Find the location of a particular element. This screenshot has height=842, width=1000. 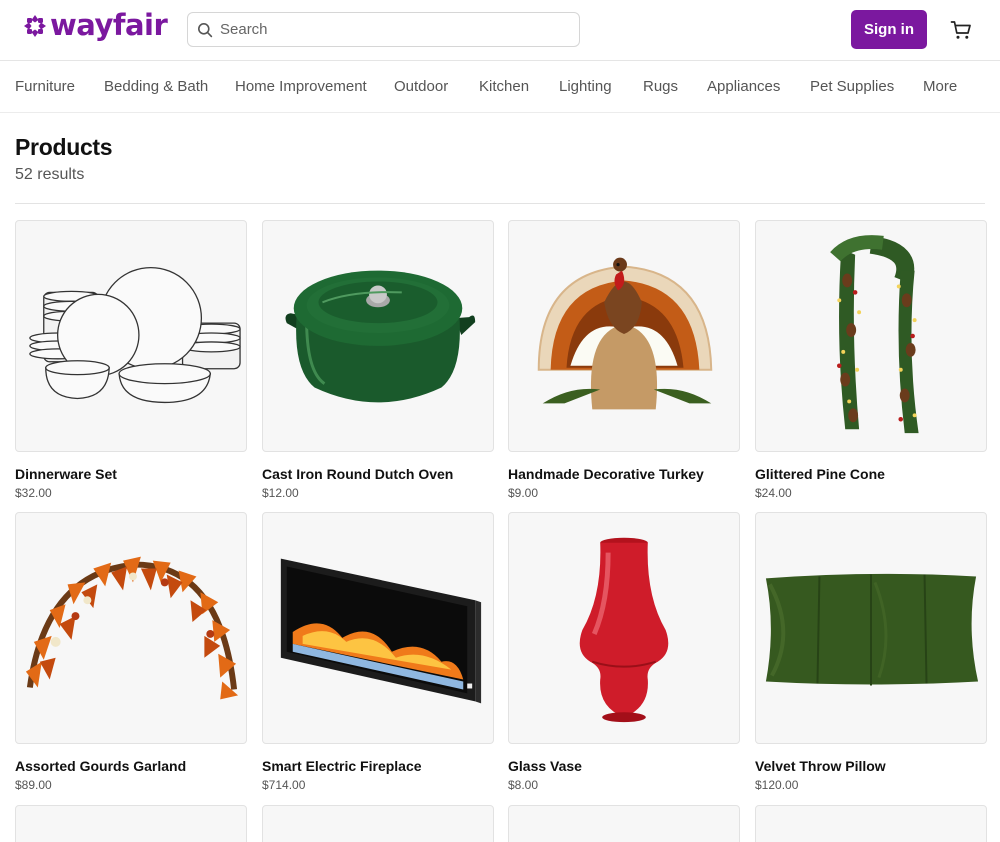

product-price: $8.00 is located at coordinates (523, 785).